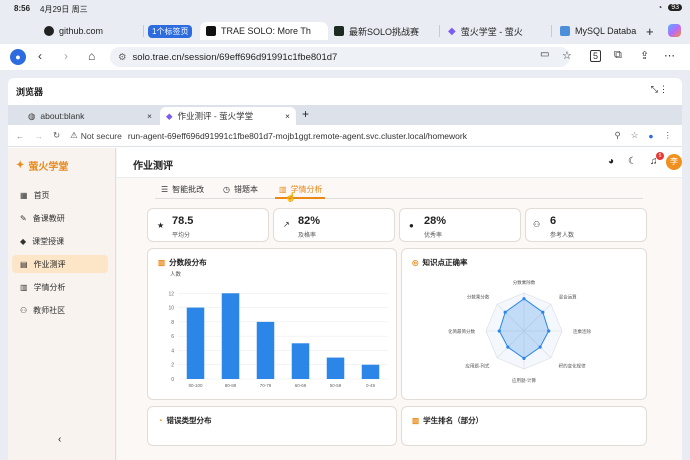  I want to click on y-axis-label: 人数, so click(176, 274).